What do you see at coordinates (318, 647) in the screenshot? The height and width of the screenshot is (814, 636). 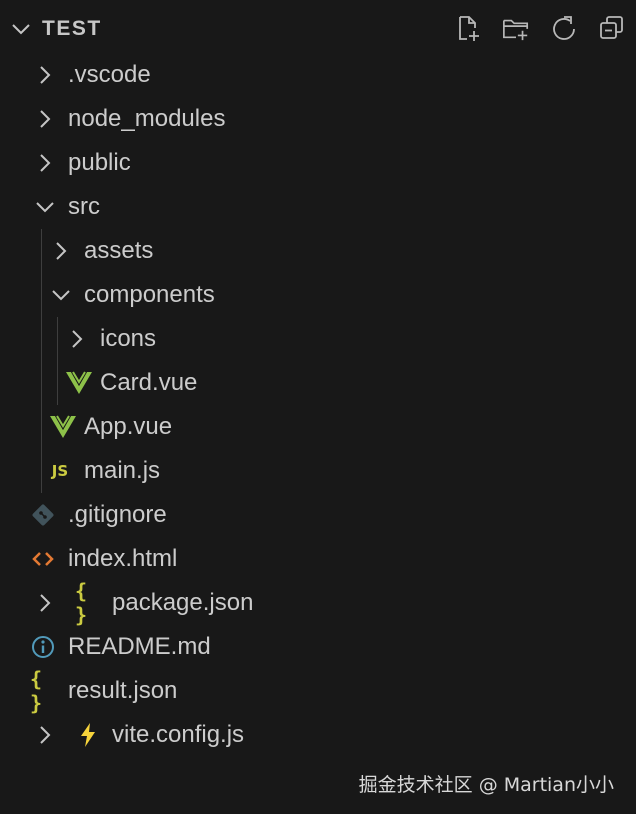 I see `tree-item-readme: README.md` at bounding box center [318, 647].